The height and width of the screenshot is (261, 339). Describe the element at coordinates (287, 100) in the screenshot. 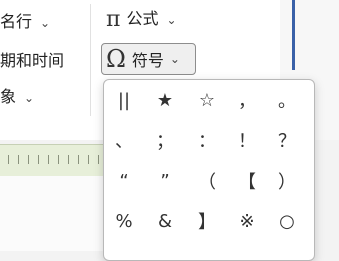

I see `symbol-cell: 。` at that location.